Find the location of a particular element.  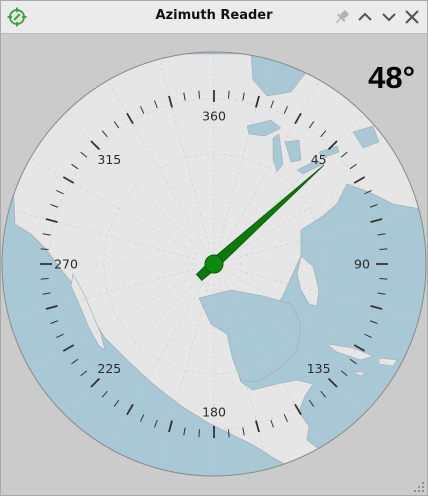

pin-icon is located at coordinates (342, 17).